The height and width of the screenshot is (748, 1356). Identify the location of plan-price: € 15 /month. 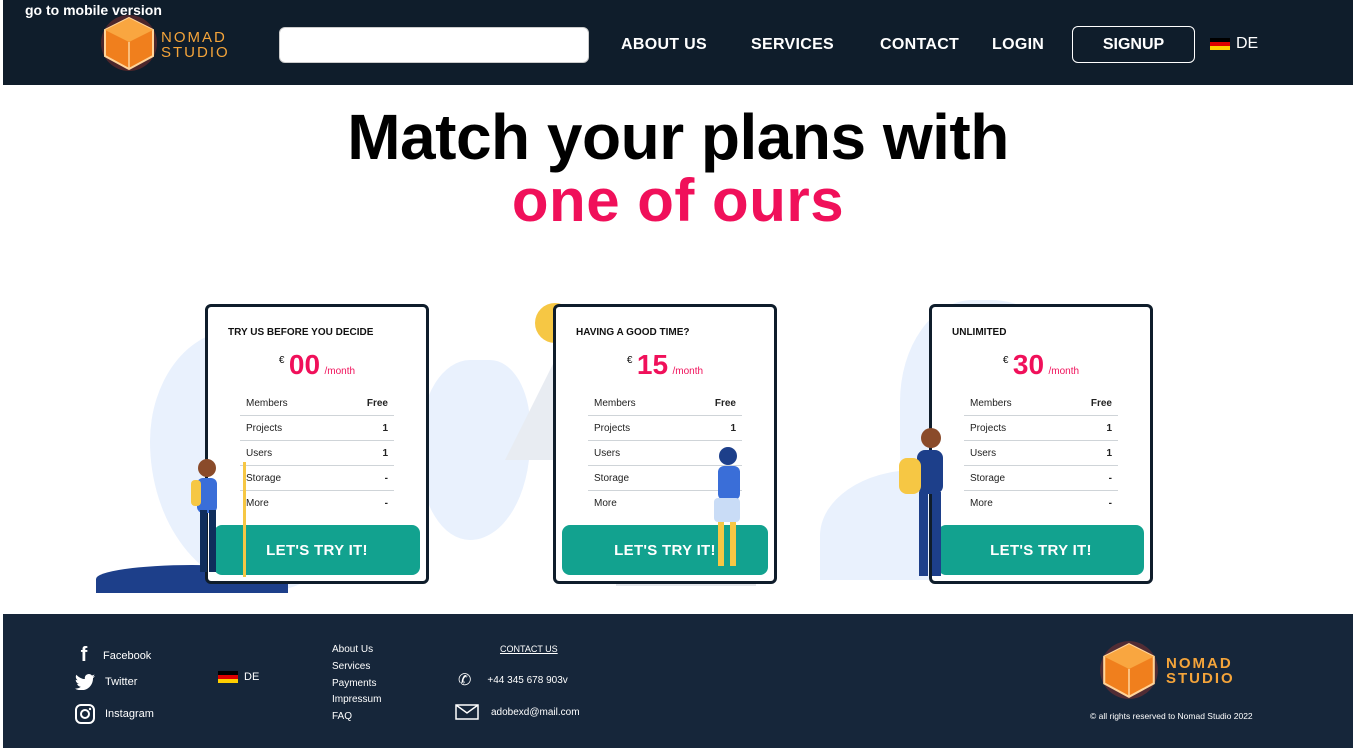
(665, 364).